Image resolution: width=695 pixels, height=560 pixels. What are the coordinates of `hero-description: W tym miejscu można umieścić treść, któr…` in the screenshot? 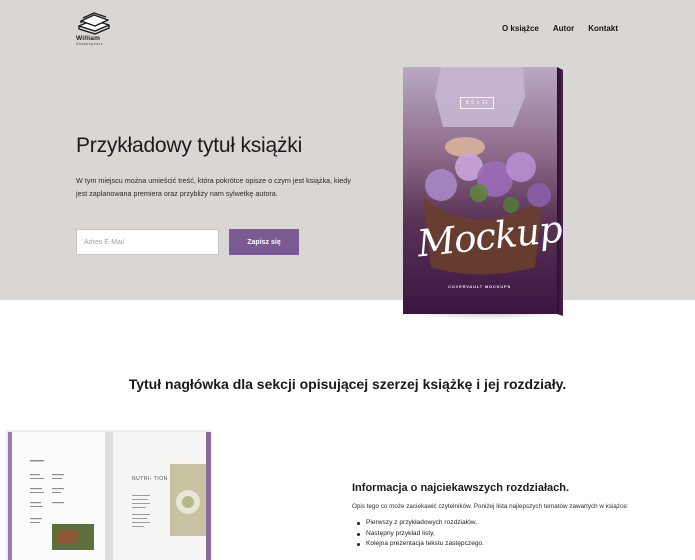 It's located at (213, 187).